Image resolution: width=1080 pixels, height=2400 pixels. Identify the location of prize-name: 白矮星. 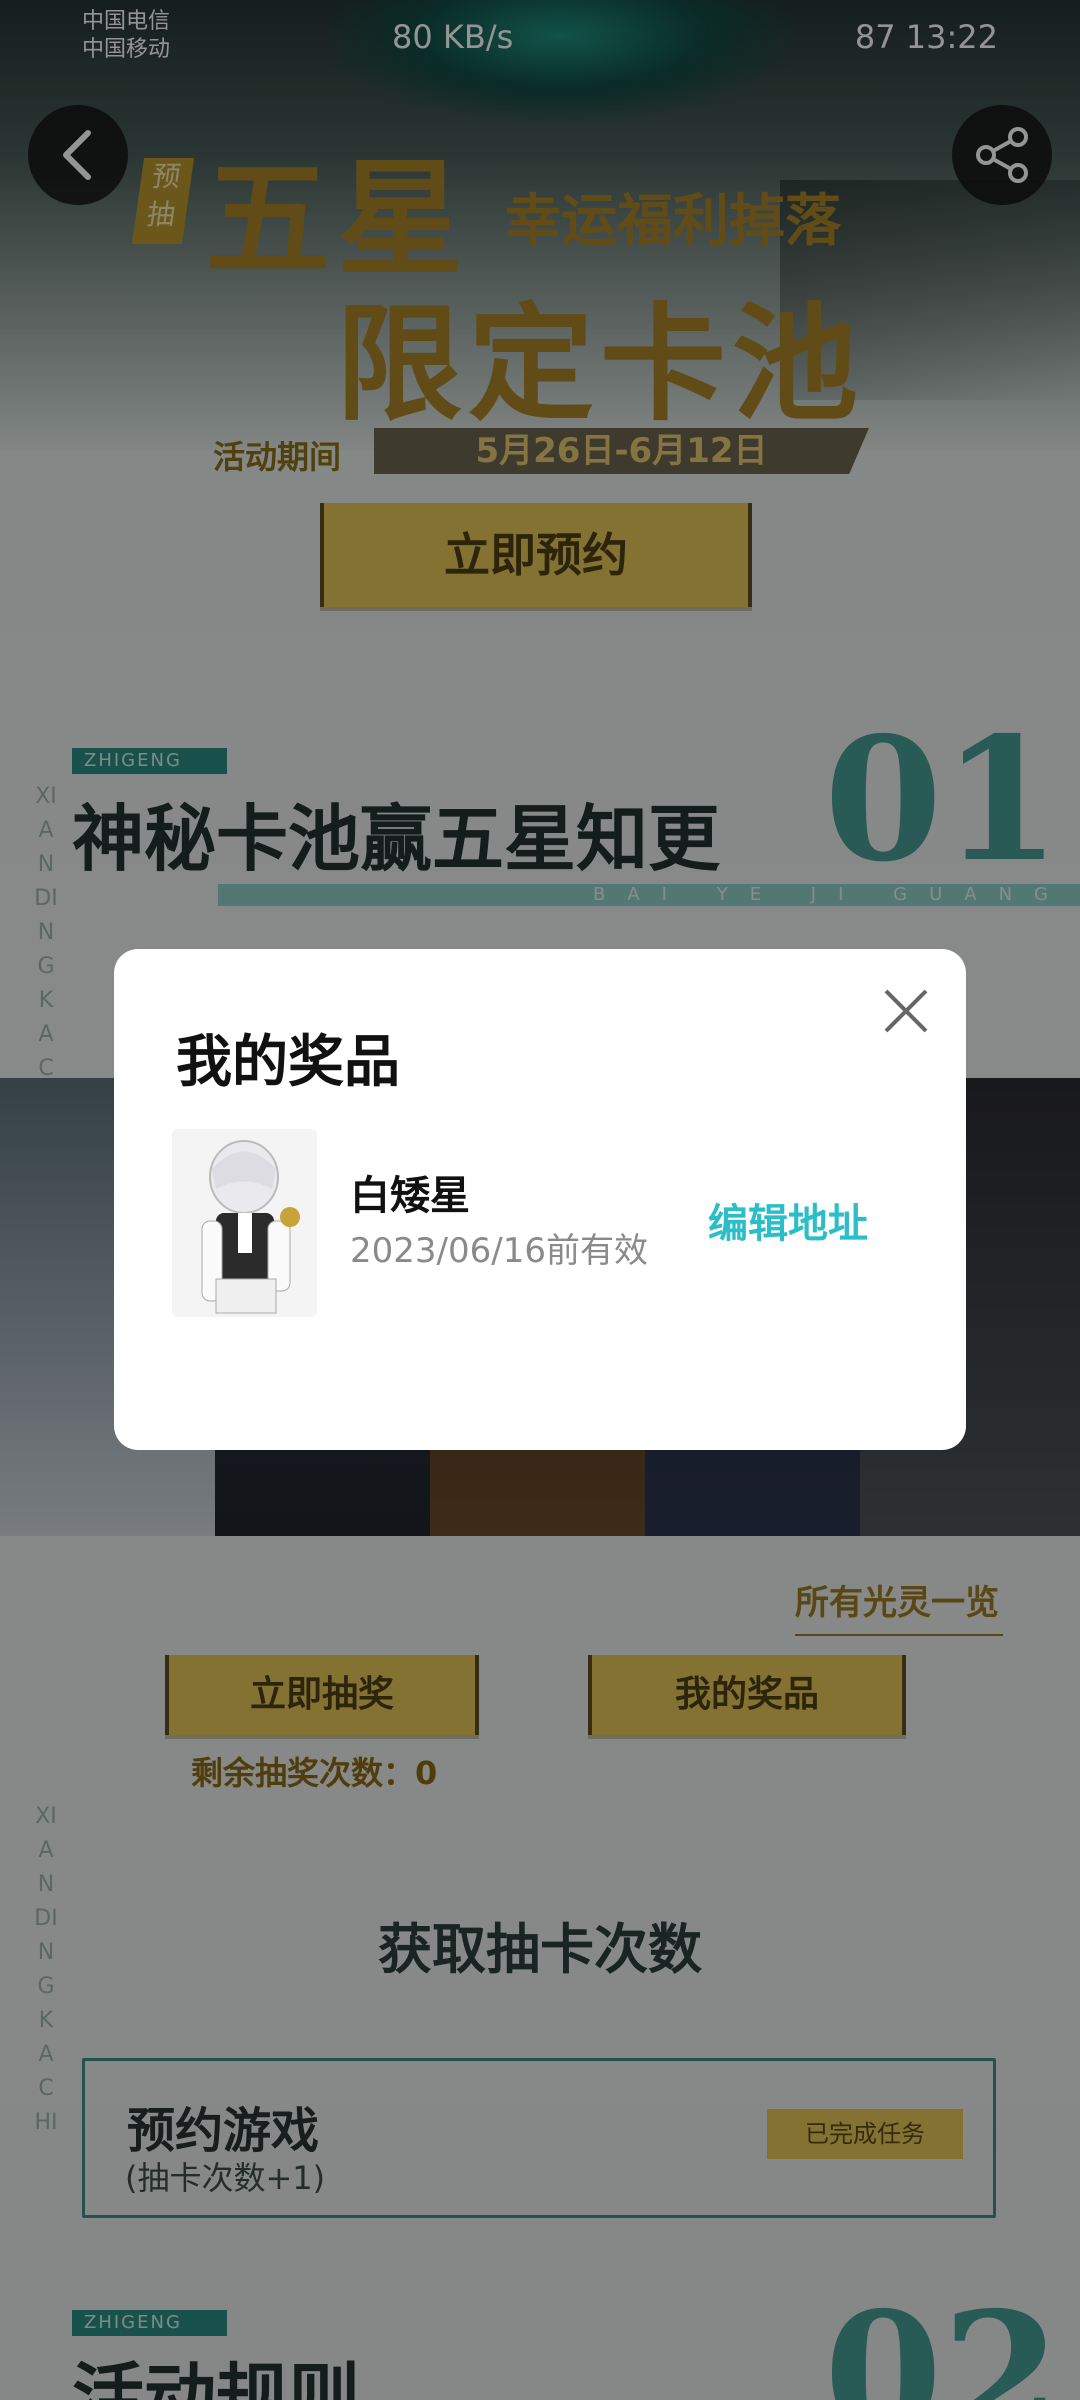
(410, 1196).